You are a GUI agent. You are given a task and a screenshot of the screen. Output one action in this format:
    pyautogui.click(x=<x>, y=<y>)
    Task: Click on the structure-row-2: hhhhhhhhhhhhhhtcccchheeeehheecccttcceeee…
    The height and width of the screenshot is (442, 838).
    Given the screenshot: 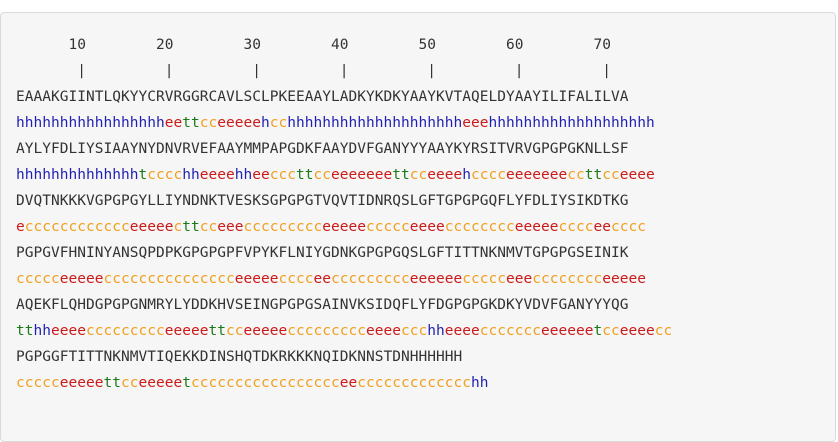 What is the action you would take?
    pyautogui.click(x=344, y=175)
    